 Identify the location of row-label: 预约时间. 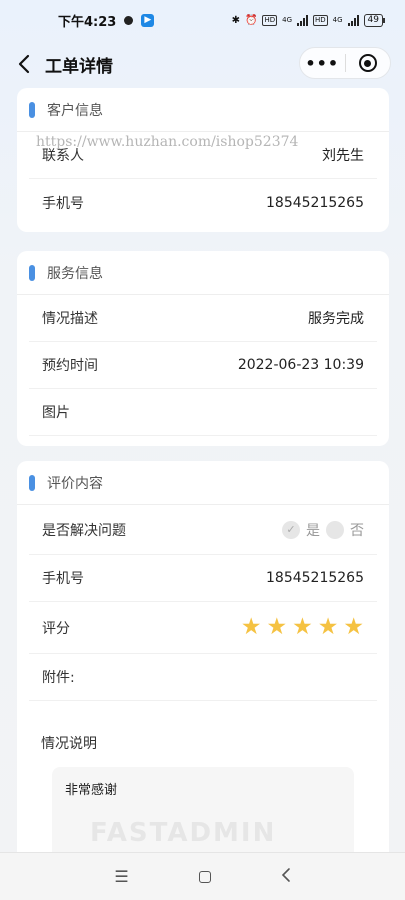
(70, 366).